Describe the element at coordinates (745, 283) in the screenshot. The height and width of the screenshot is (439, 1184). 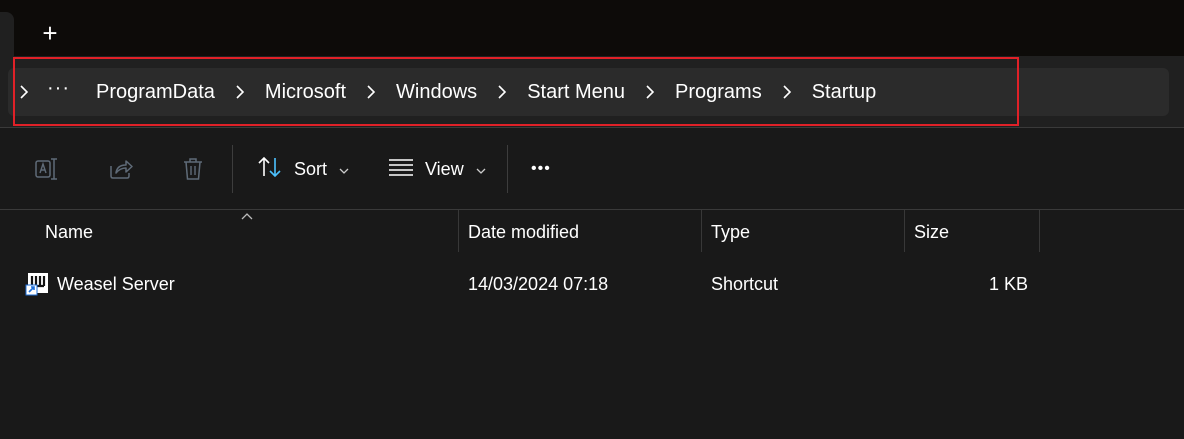
I see `file-type: Shortcut` at that location.